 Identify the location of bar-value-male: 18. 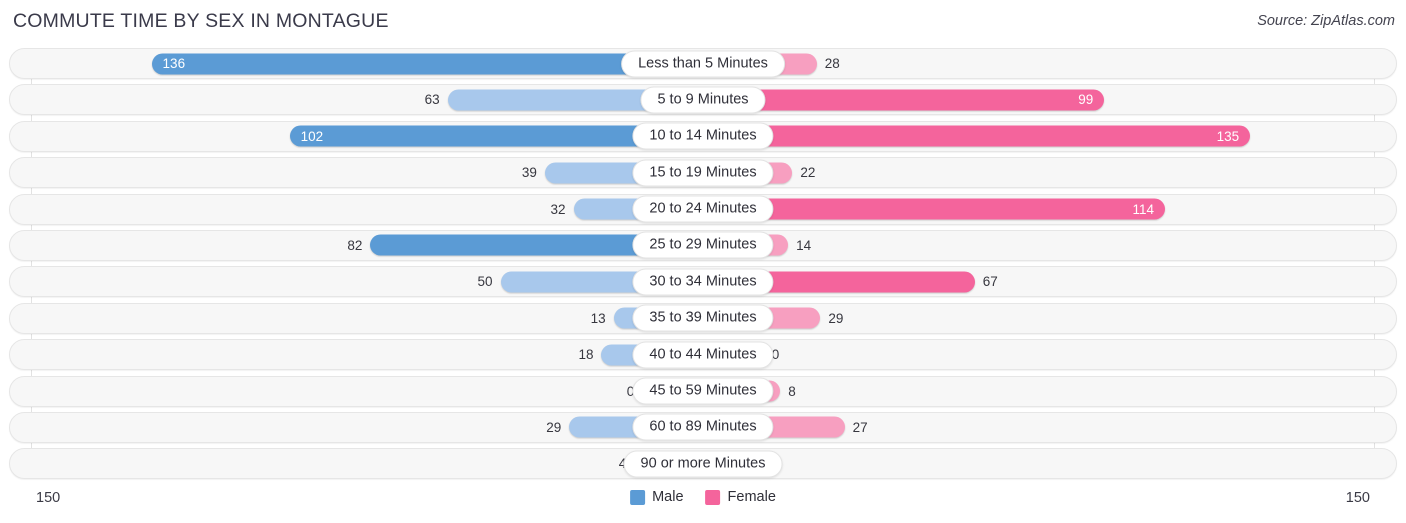
(586, 354).